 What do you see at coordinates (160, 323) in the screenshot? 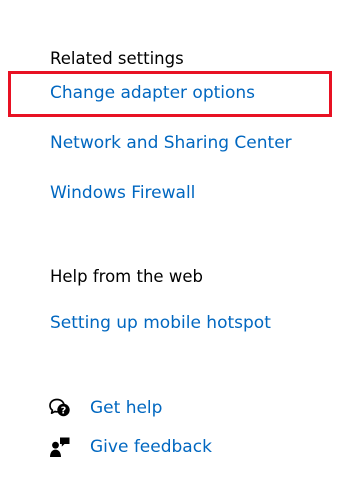
I see `setting-up-mobile-hotspot-link: Setting up mobile hotspot` at bounding box center [160, 323].